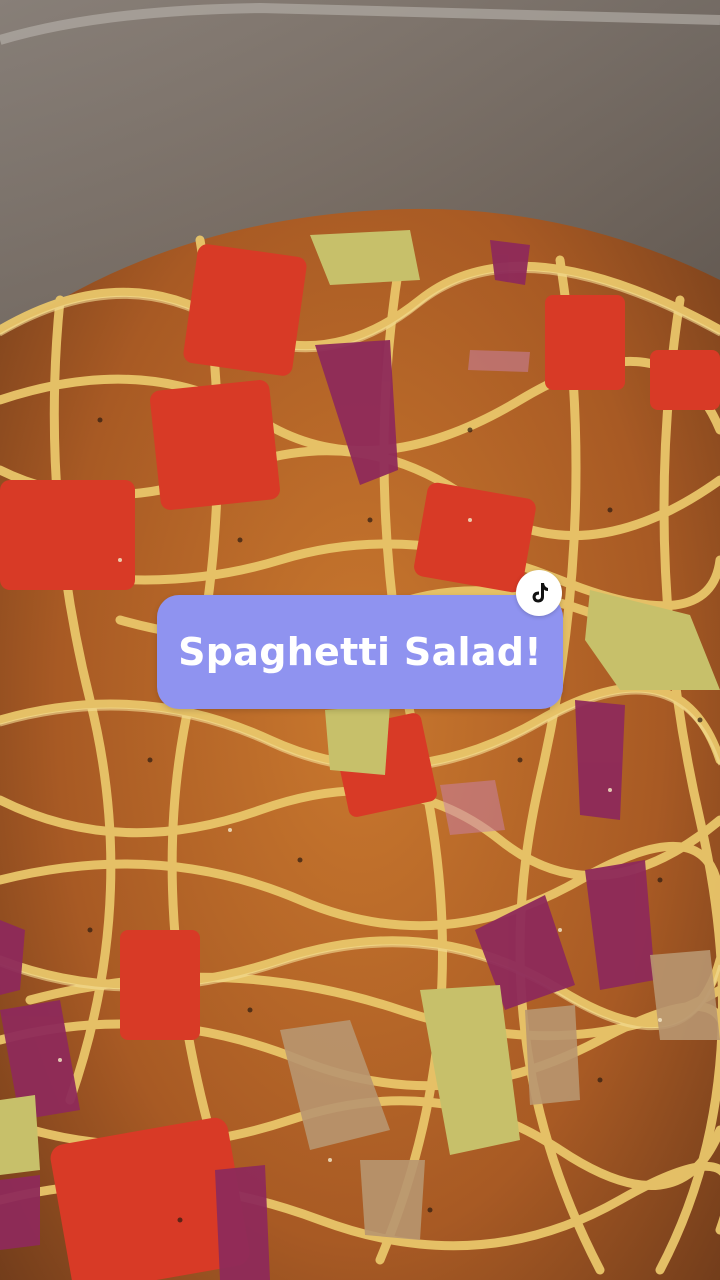  I want to click on tiktok-icon, so click(540, 593).